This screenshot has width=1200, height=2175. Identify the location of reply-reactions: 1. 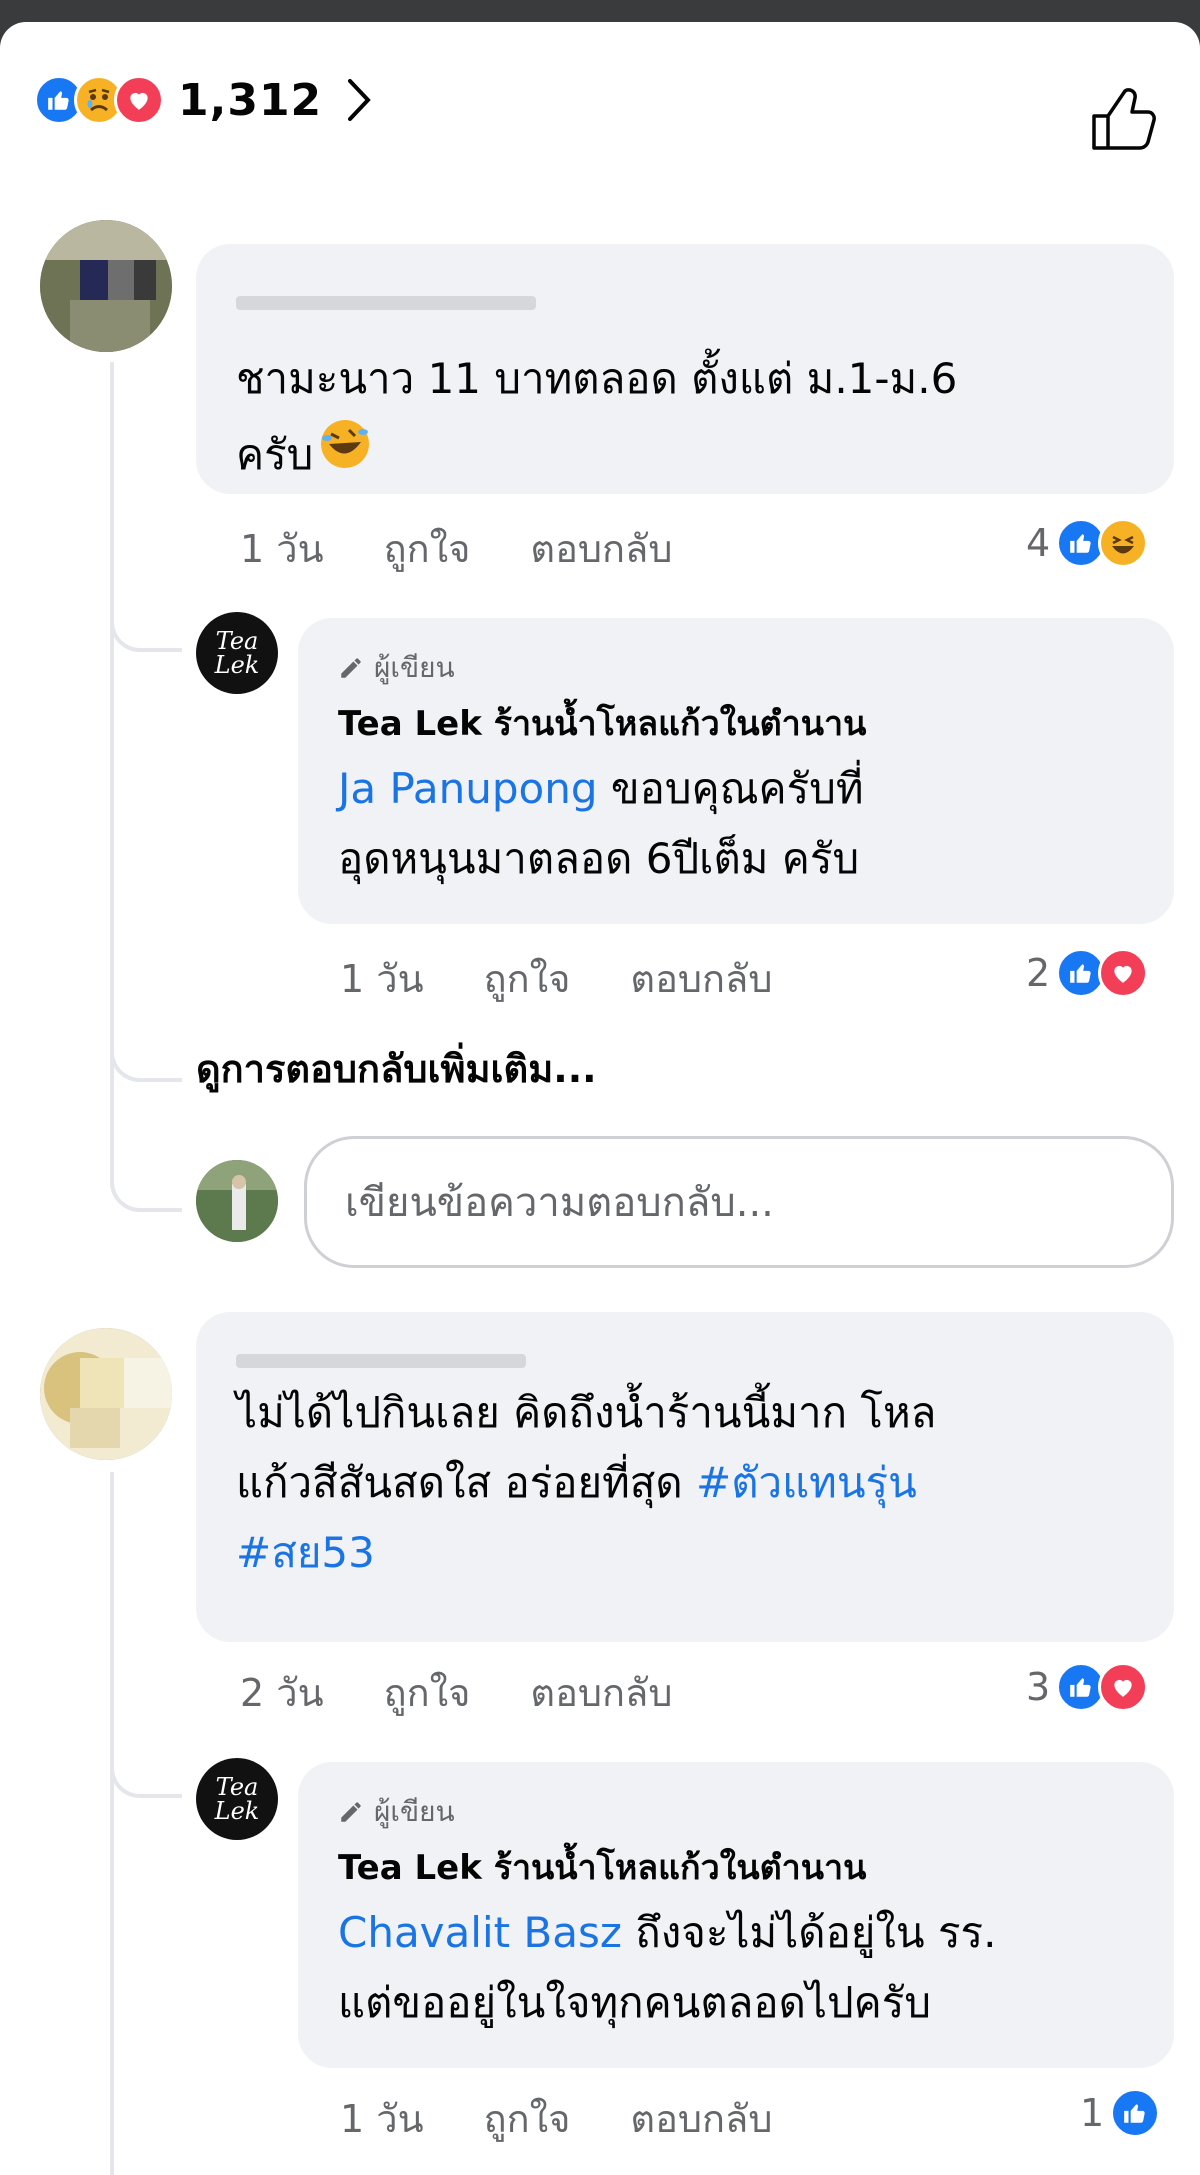
(1120, 2113).